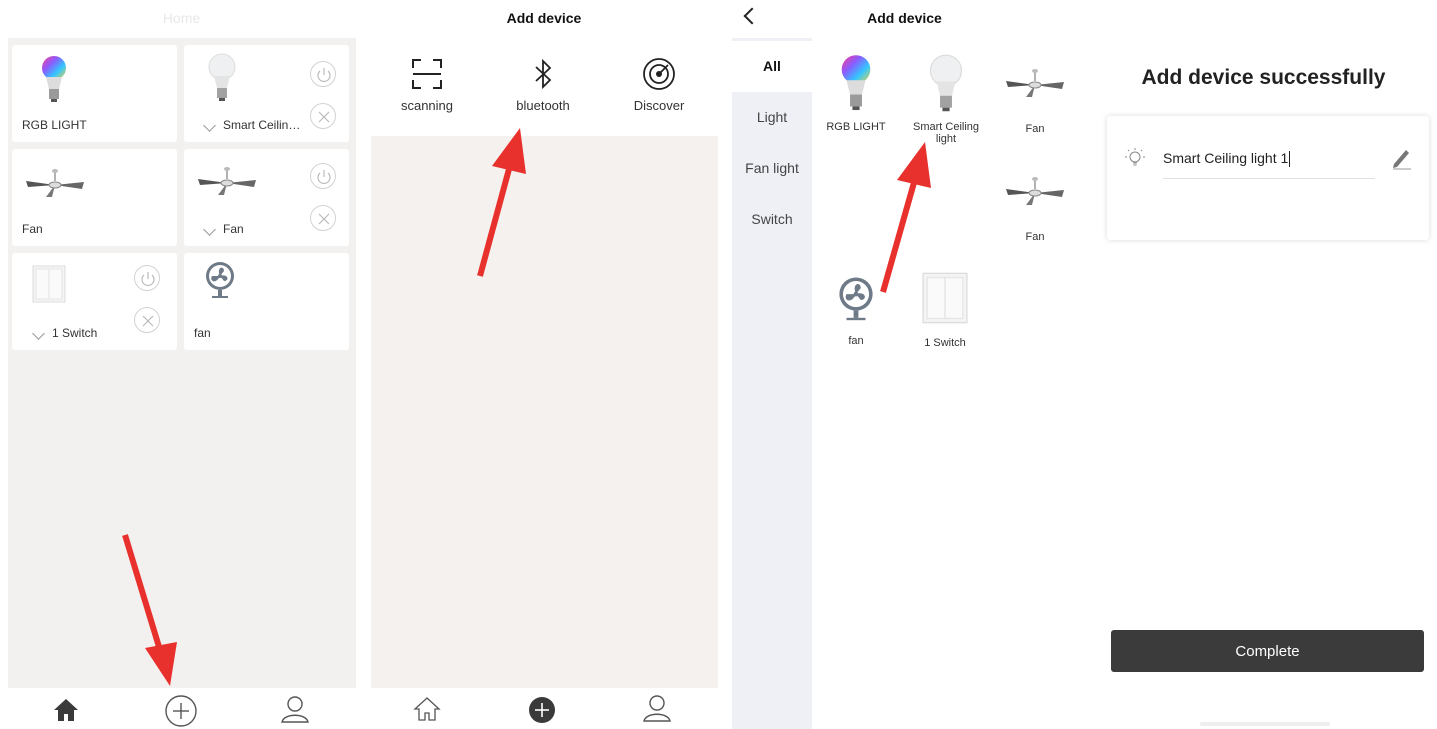 Image resolution: width=1437 pixels, height=729 pixels. I want to click on device-card-stand-fan: fan, so click(266, 301).